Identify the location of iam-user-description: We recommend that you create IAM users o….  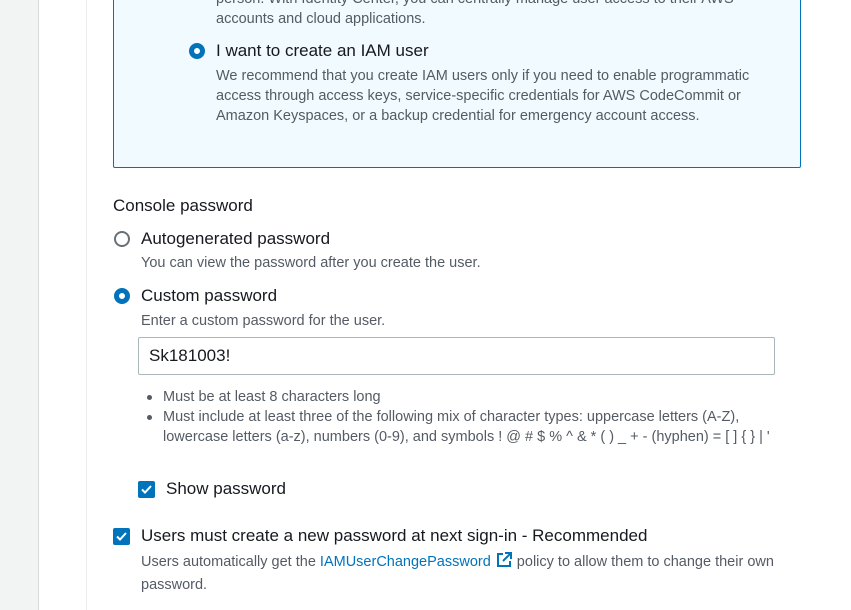
(483, 96).